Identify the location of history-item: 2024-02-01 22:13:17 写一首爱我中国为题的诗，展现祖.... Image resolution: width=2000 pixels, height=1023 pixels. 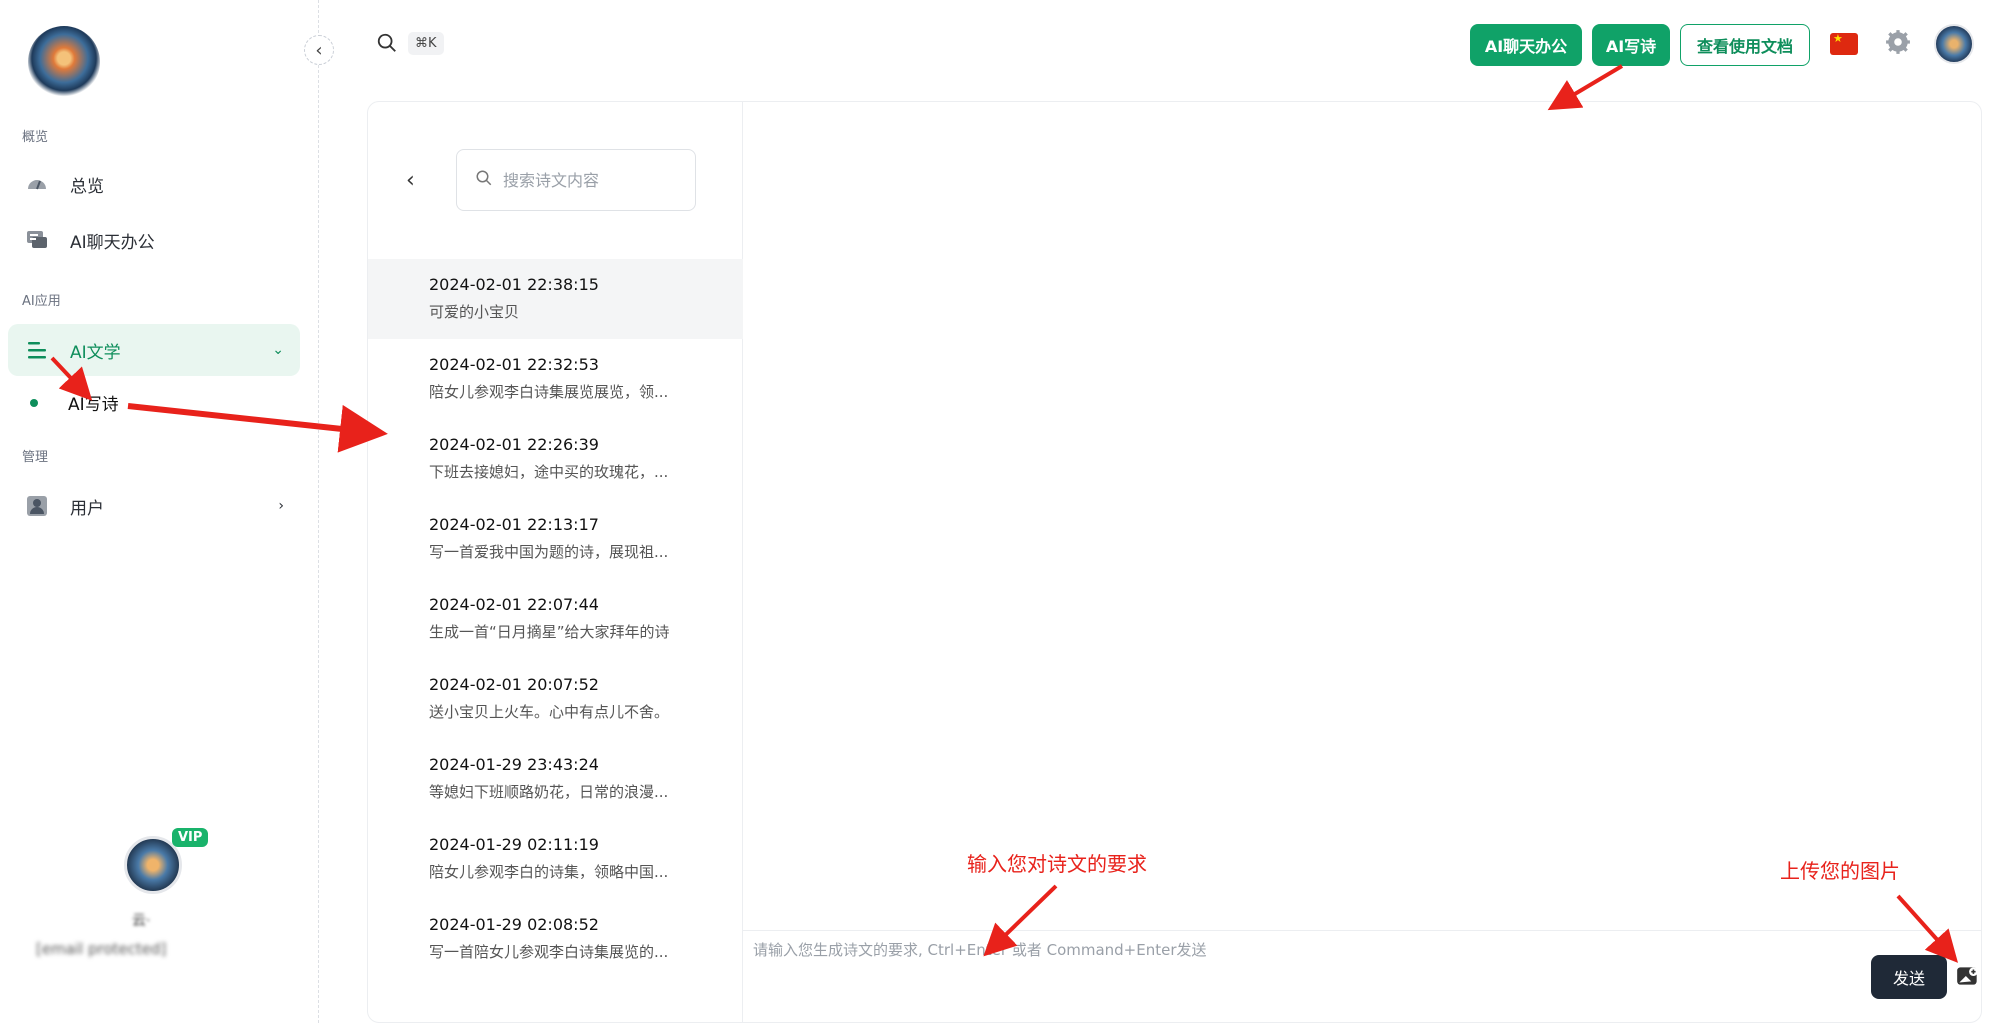
(555, 539).